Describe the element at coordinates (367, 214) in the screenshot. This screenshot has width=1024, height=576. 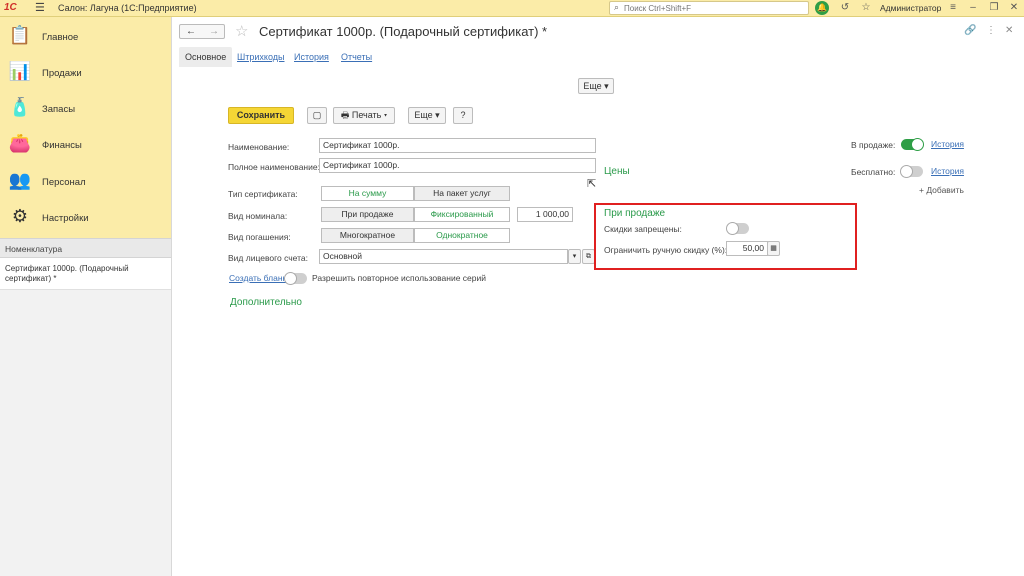
I see `nominal-on-sale: При продаже` at that location.